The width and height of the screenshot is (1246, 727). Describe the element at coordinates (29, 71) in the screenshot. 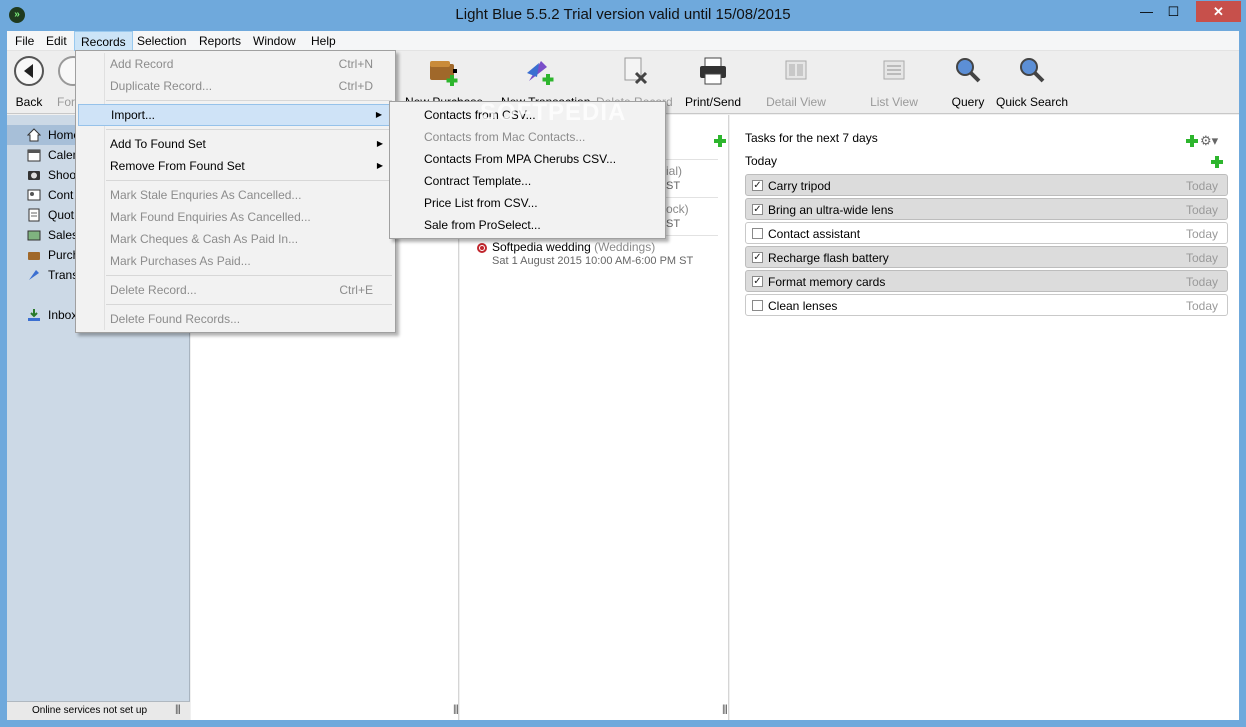

I see `back-arrow-icon` at that location.